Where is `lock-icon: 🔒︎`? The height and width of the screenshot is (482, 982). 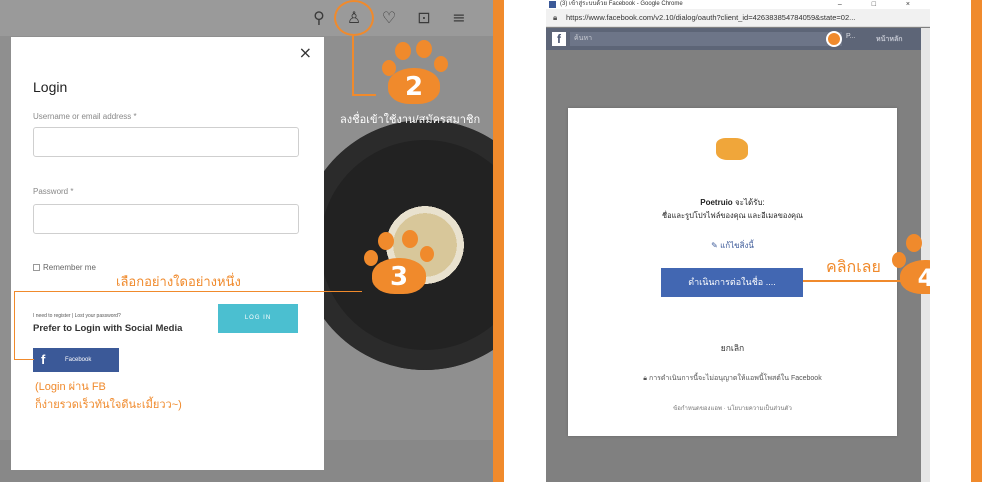
lock-icon: 🔒︎ is located at coordinates (555, 17).